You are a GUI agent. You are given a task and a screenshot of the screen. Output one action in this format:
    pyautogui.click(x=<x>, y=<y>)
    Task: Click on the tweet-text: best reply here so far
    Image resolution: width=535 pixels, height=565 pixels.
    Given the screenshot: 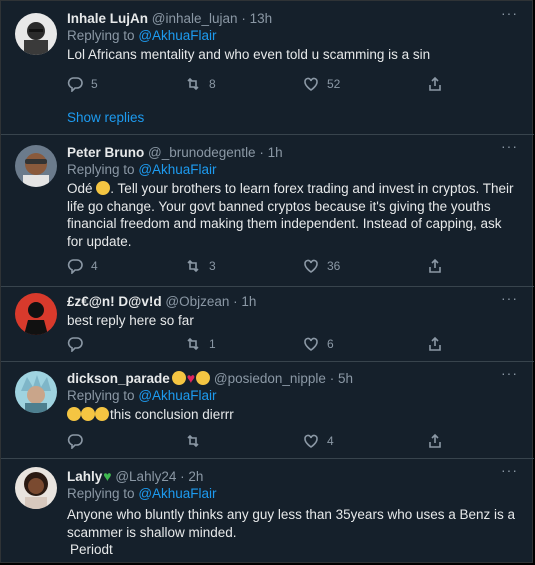 What is the action you would take?
    pyautogui.click(x=130, y=320)
    